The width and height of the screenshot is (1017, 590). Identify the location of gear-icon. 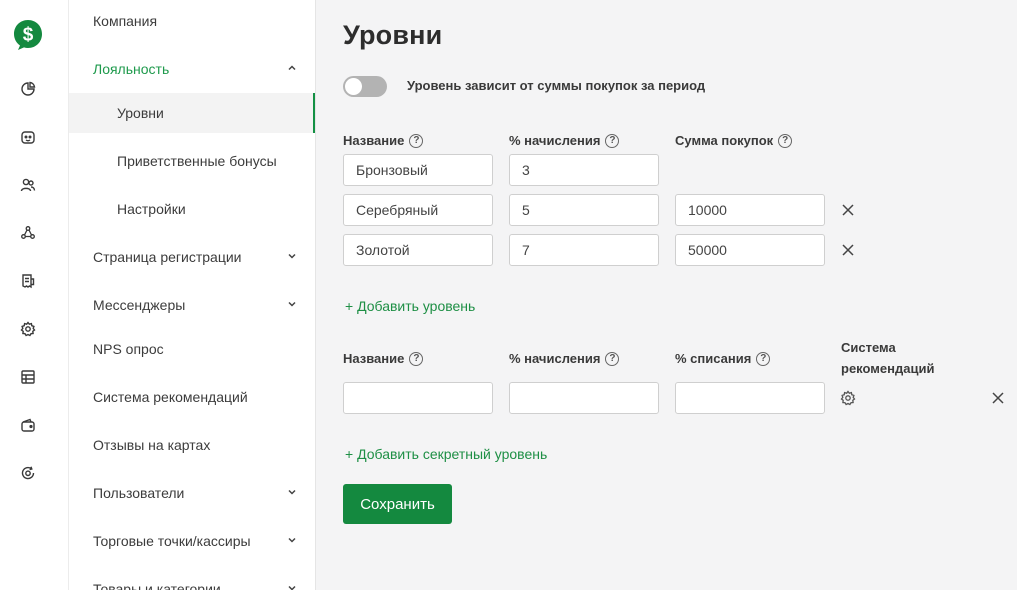
(848, 398).